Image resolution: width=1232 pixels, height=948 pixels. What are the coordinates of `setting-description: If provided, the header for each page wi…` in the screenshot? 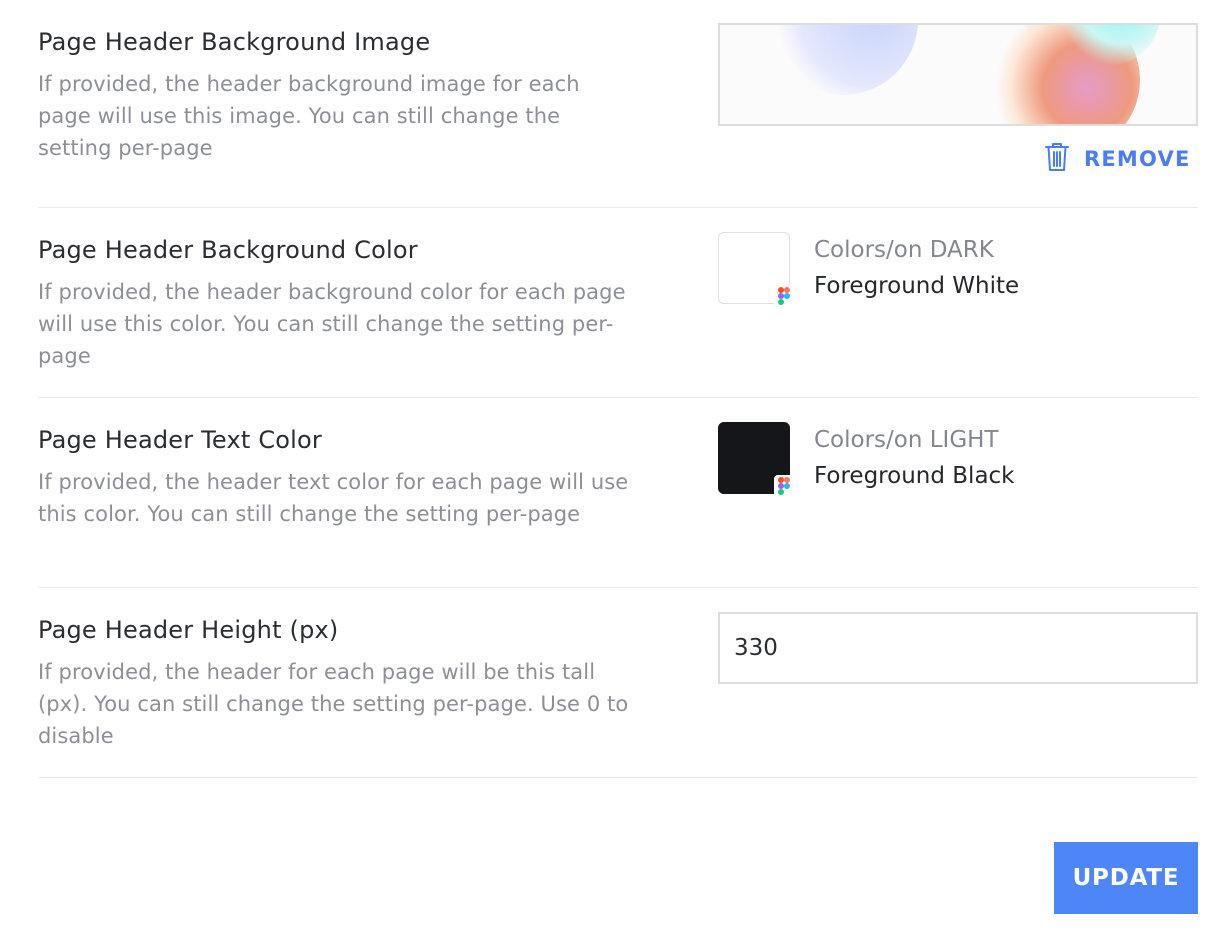 It's located at (333, 704).